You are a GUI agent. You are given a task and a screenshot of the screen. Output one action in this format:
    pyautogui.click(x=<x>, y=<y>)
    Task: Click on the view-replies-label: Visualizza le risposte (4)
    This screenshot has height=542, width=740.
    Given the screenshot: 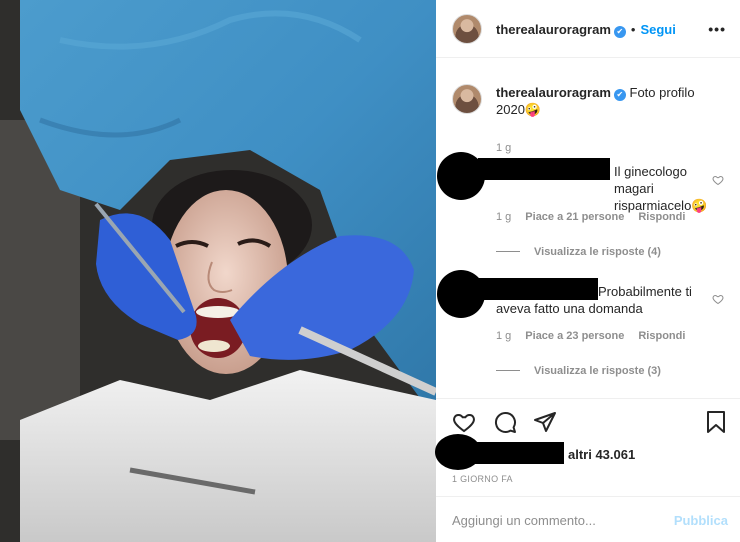 What is the action you would take?
    pyautogui.click(x=597, y=252)
    